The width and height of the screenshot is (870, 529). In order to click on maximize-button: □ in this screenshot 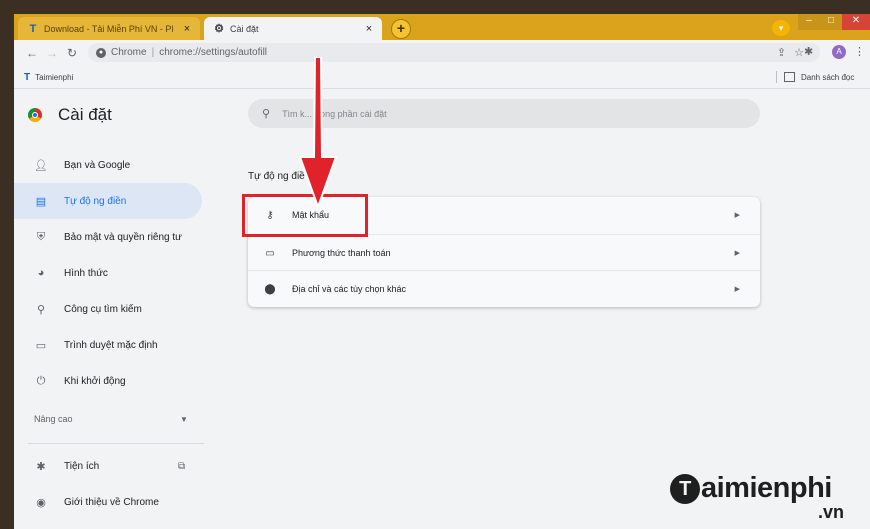, I will do `click(831, 22)`.